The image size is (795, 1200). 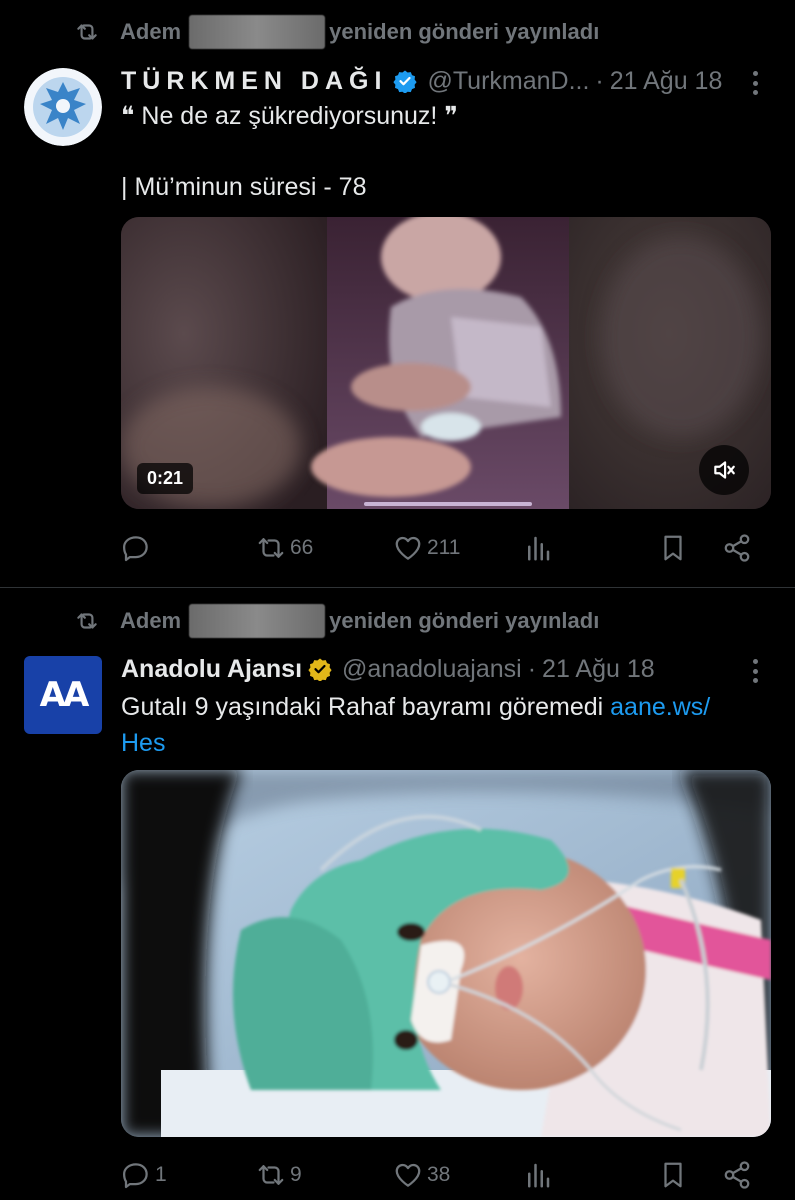 I want to click on post-text-line: ❝ Ne de az şükrediyorsunuz! ❞, so click(x=289, y=116).